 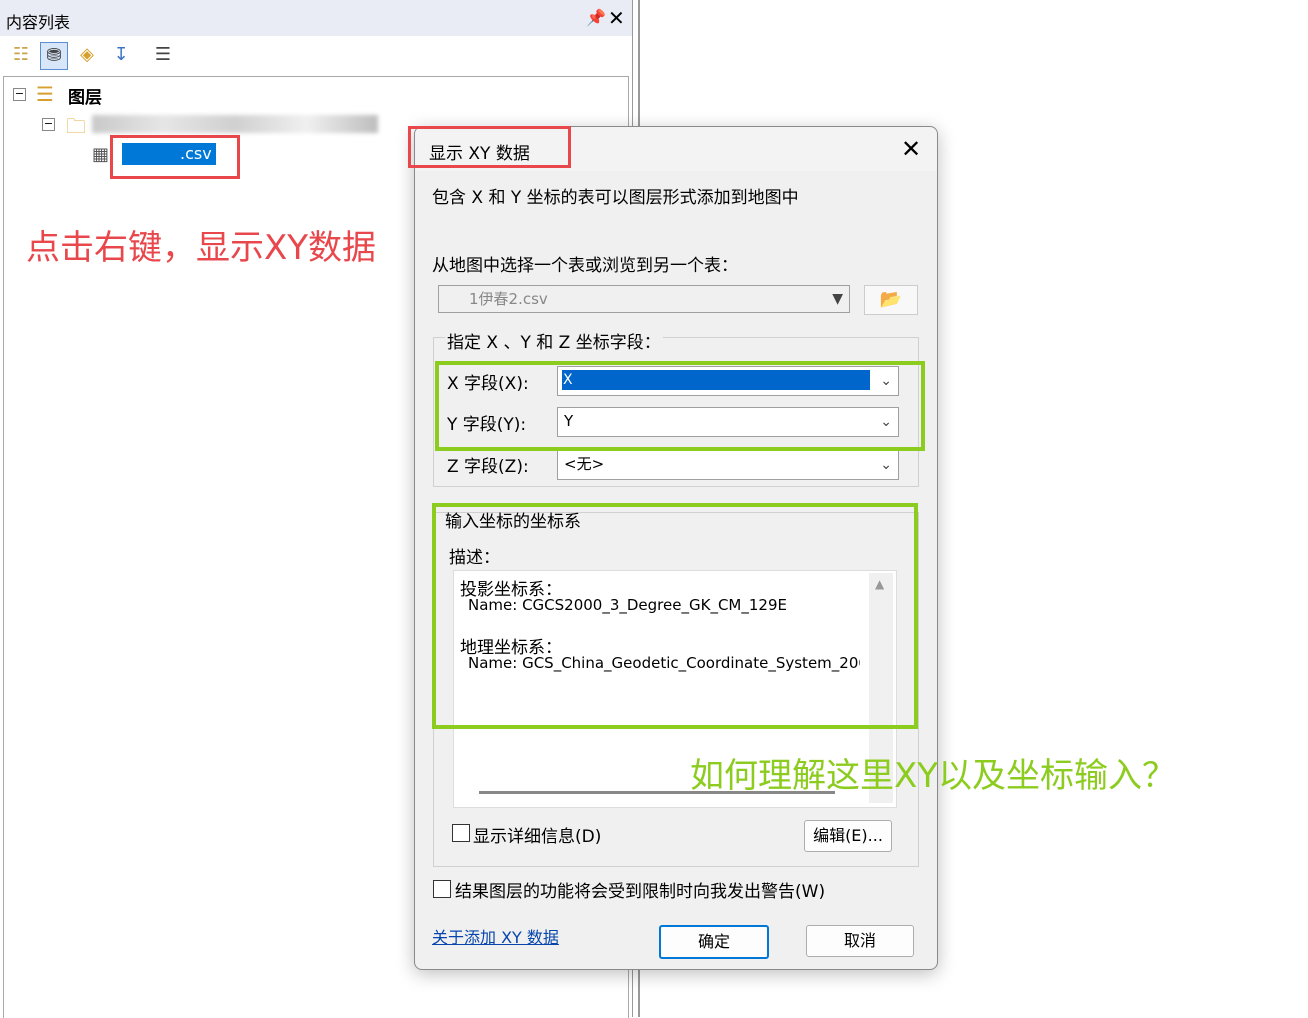 What do you see at coordinates (488, 467) in the screenshot?
I see `z-field-label: Z 字段(Z):` at bounding box center [488, 467].